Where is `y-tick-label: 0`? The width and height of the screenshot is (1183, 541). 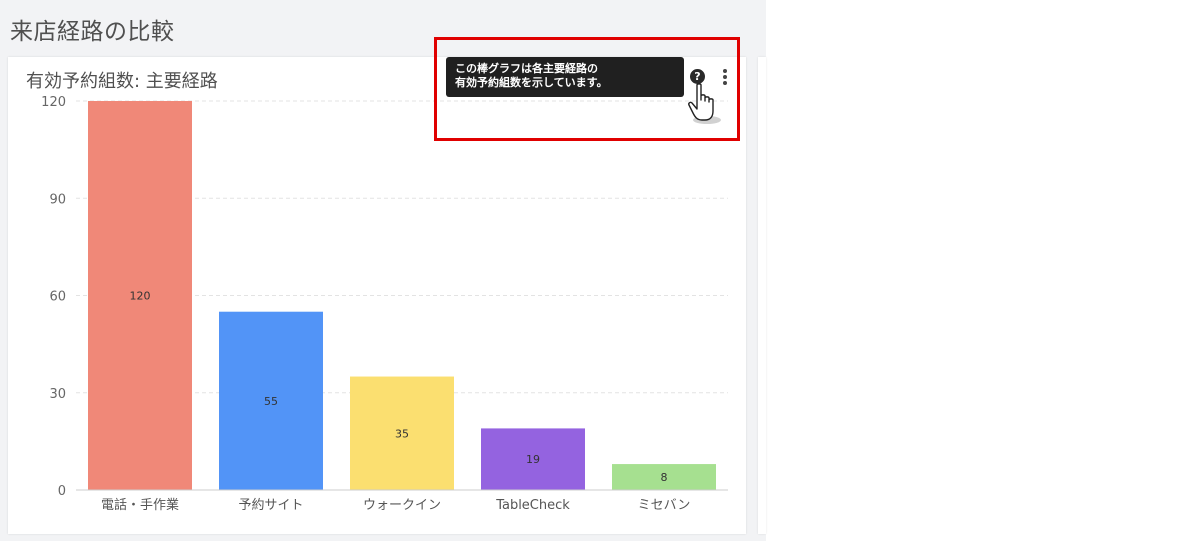
y-tick-label: 0 is located at coordinates (62, 491).